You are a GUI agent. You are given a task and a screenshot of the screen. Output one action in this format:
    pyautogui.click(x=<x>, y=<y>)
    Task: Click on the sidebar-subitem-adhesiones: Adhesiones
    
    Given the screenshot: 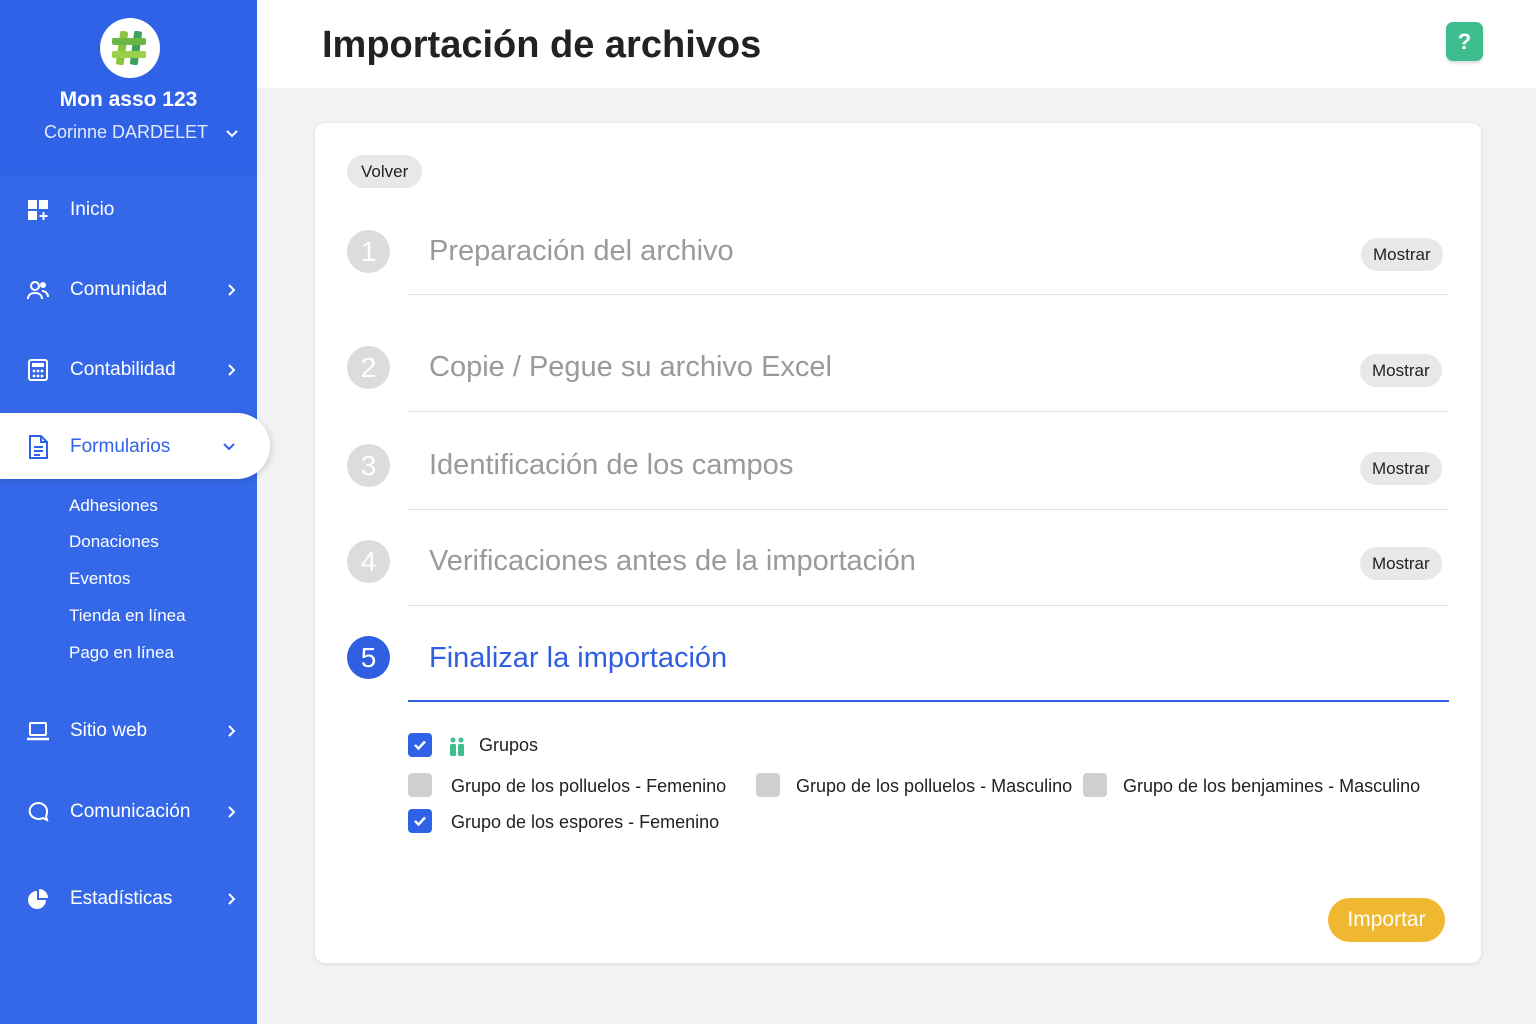 What is the action you would take?
    pyautogui.click(x=113, y=506)
    